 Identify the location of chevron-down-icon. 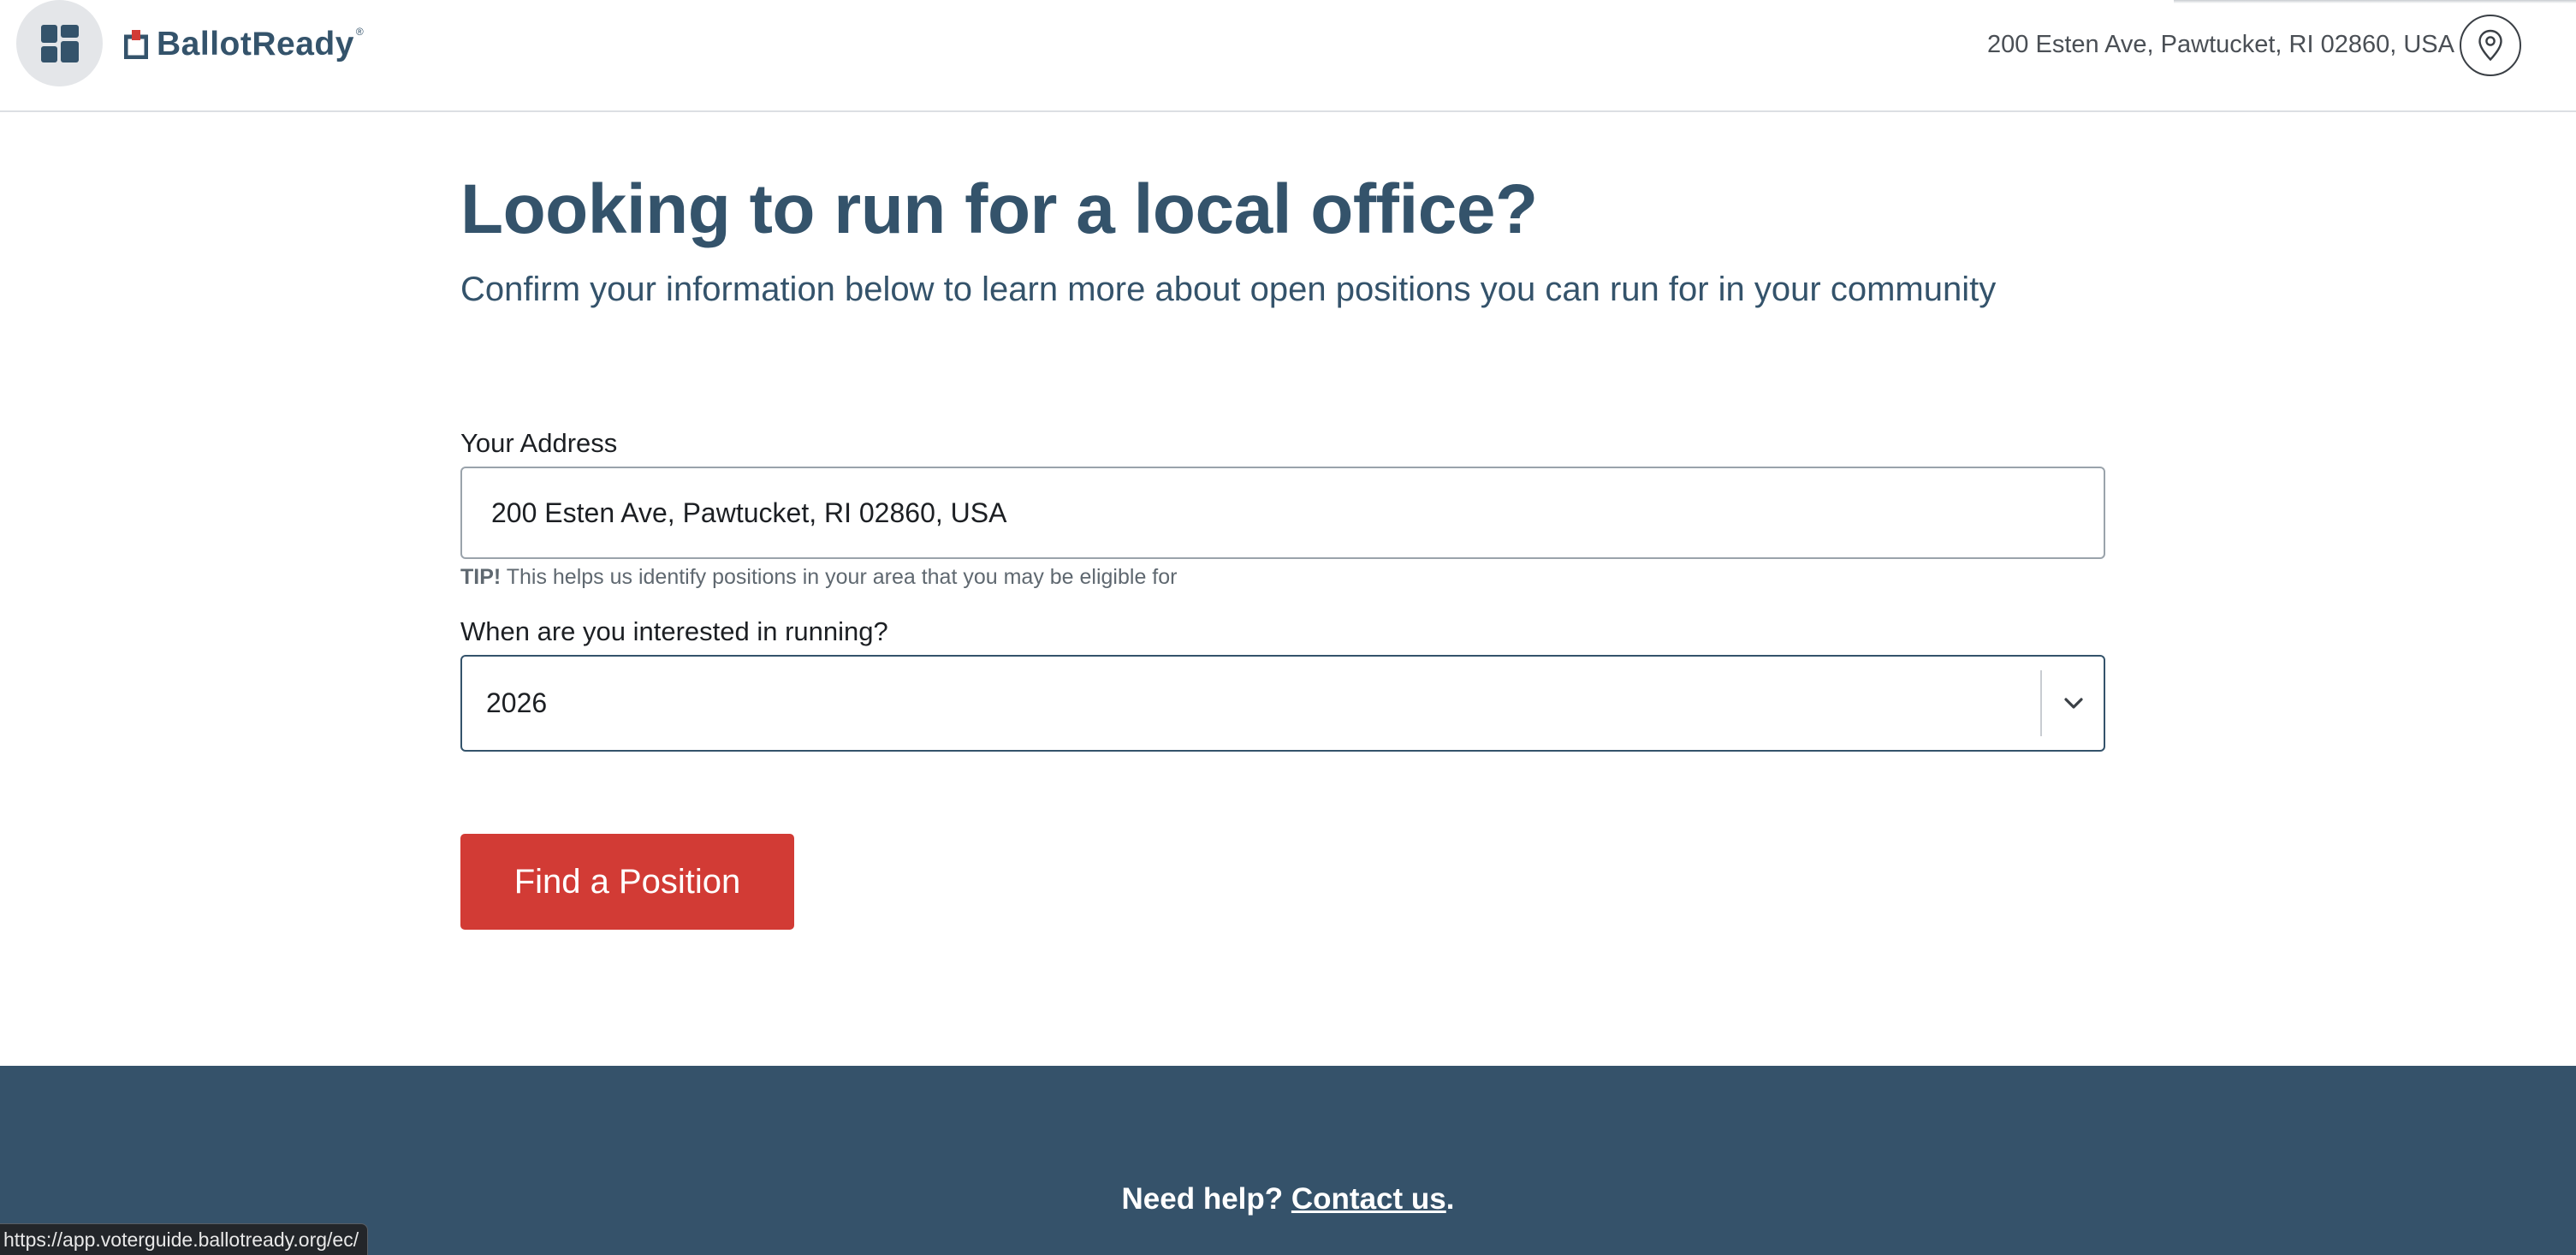
(2073, 703).